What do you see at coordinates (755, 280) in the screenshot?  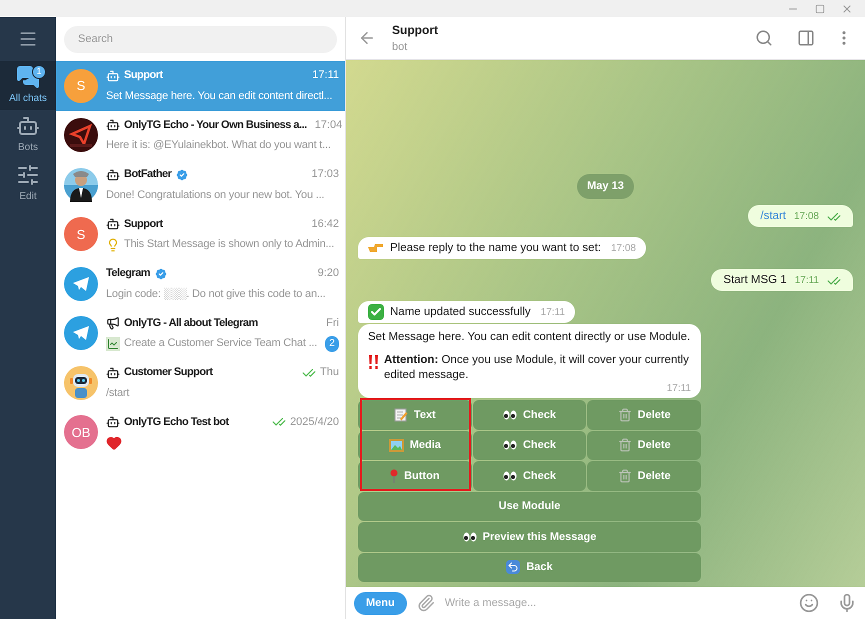 I see `message-text: Start MSG 1` at bounding box center [755, 280].